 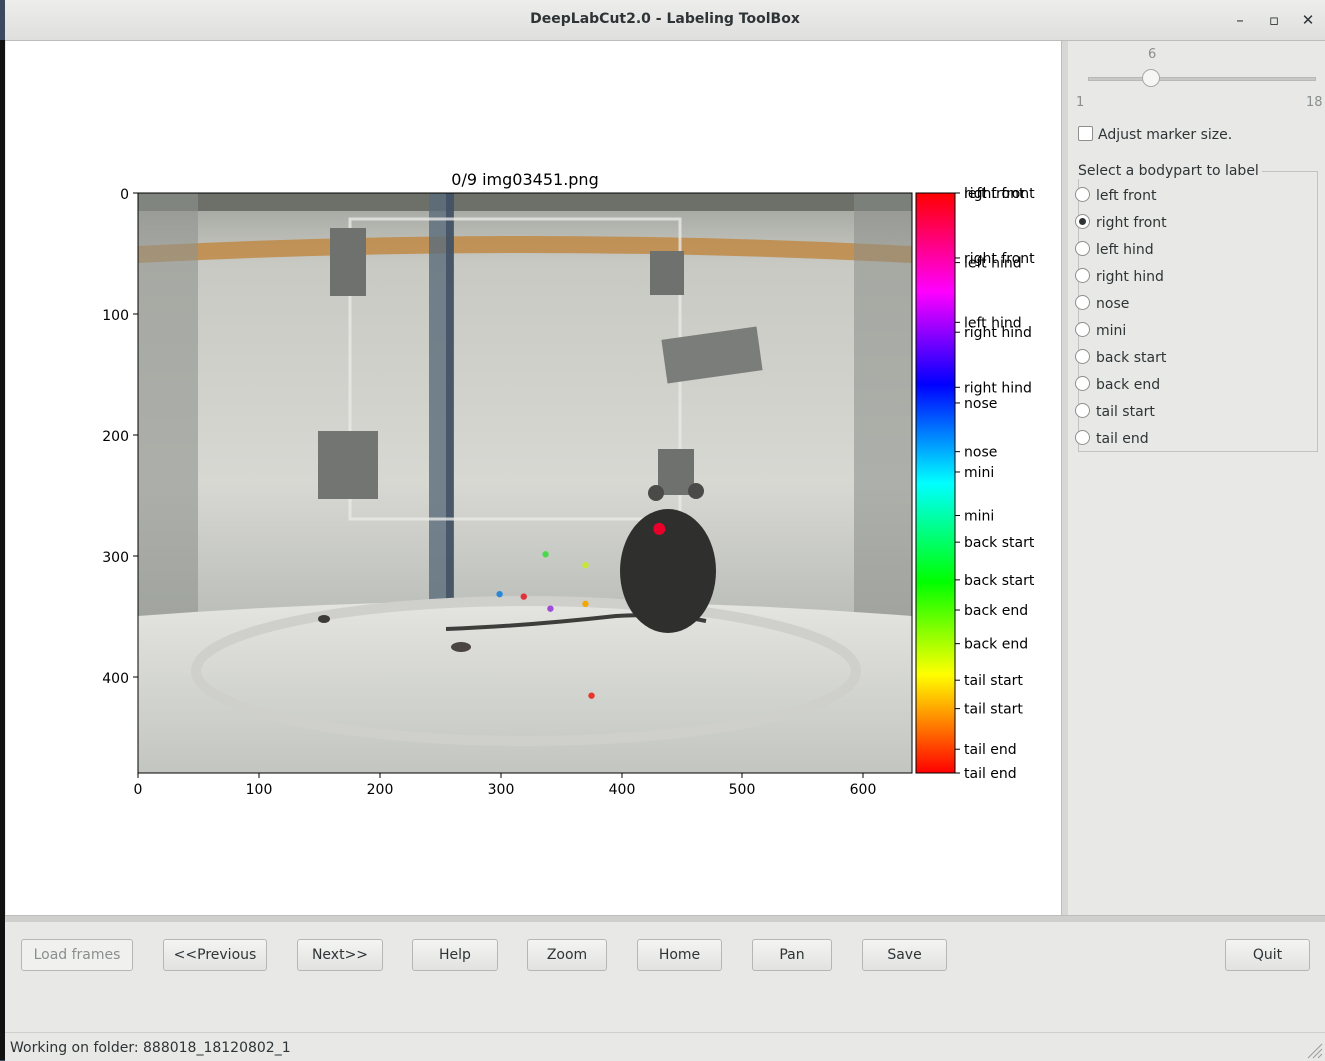 I want to click on next-button: Next>>, so click(x=340, y=955).